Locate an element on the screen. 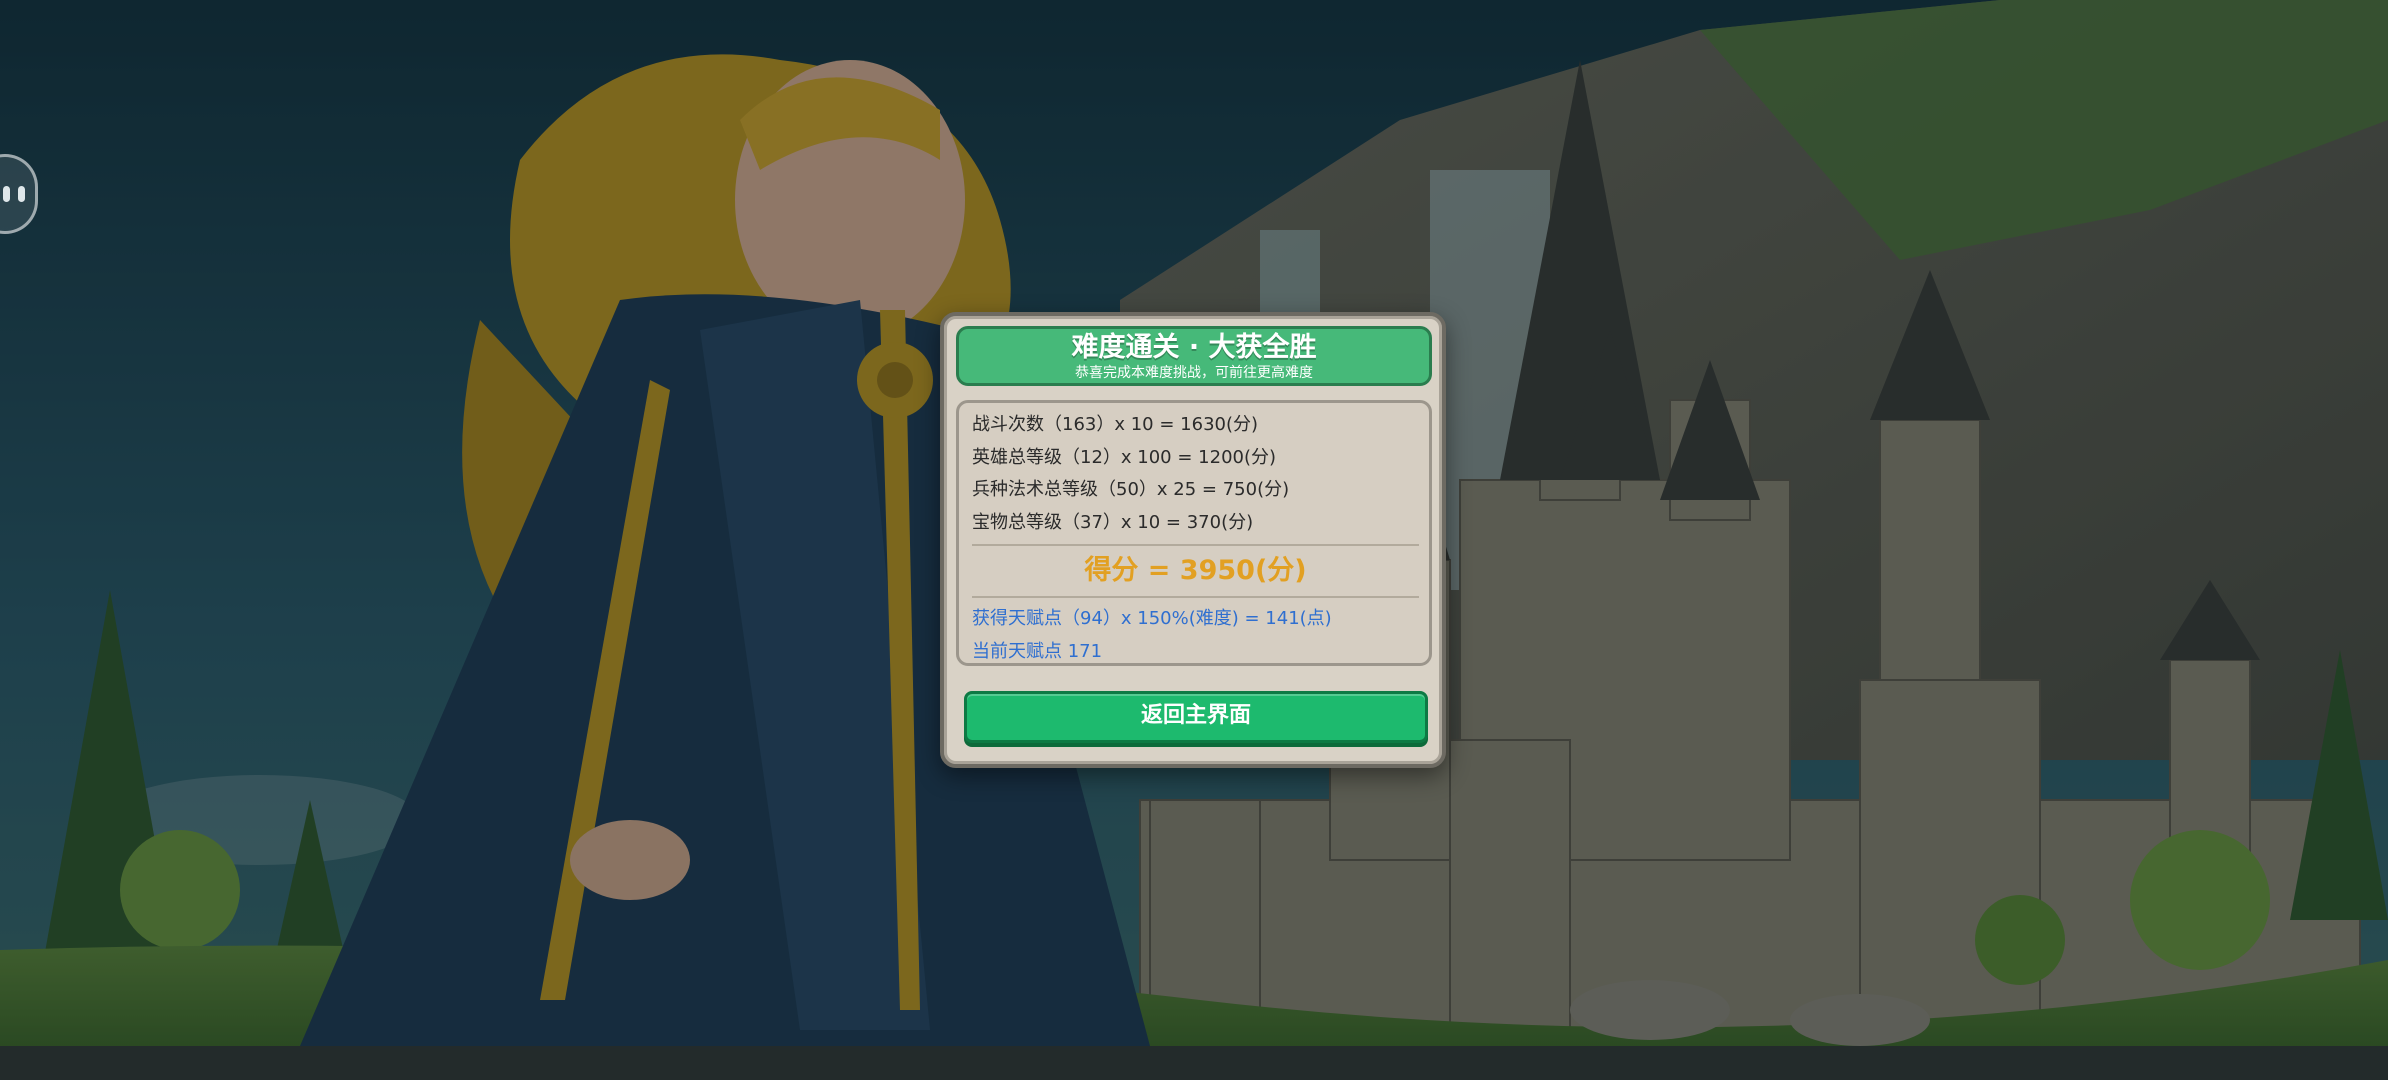 Image resolution: width=2388 pixels, height=1080 pixels. stat-battles: 战斗次数（163）x 10 = 1630(分) is located at coordinates (1115, 424).